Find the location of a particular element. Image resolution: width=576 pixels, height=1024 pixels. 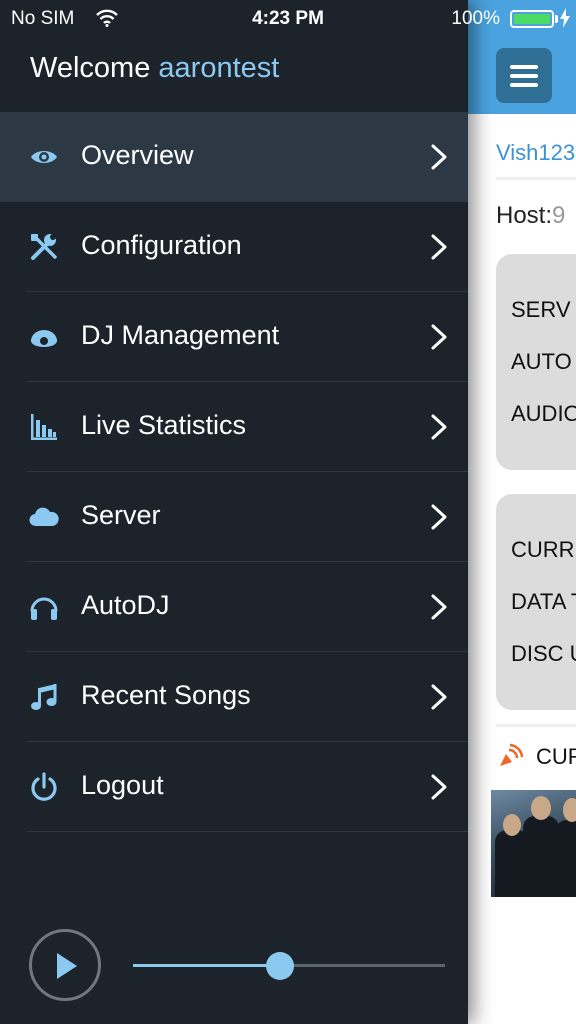

menu-item-autodj: AutoDJ is located at coordinates (234, 607).